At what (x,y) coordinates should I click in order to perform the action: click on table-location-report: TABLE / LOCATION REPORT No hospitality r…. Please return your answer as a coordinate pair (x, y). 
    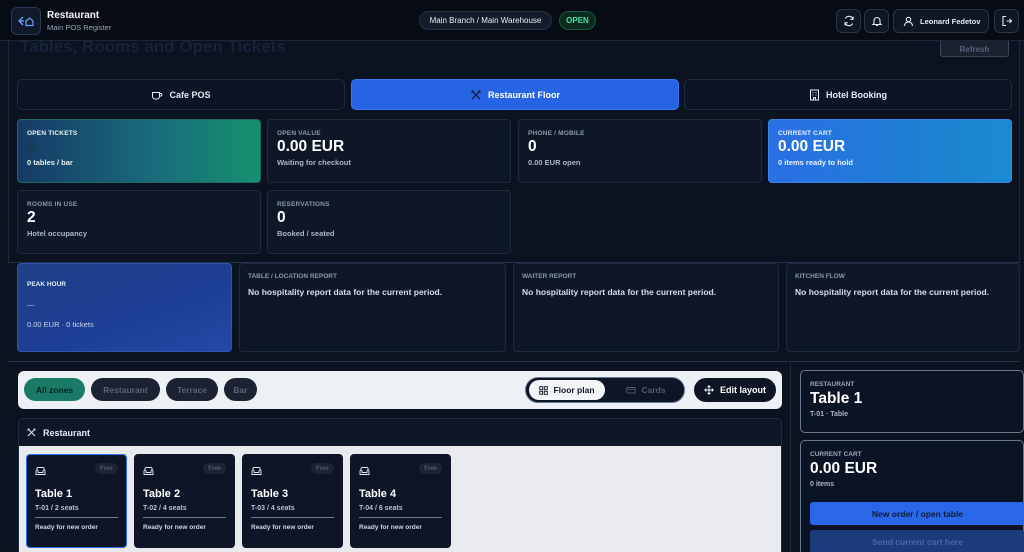
    Looking at the image, I should click on (372, 307).